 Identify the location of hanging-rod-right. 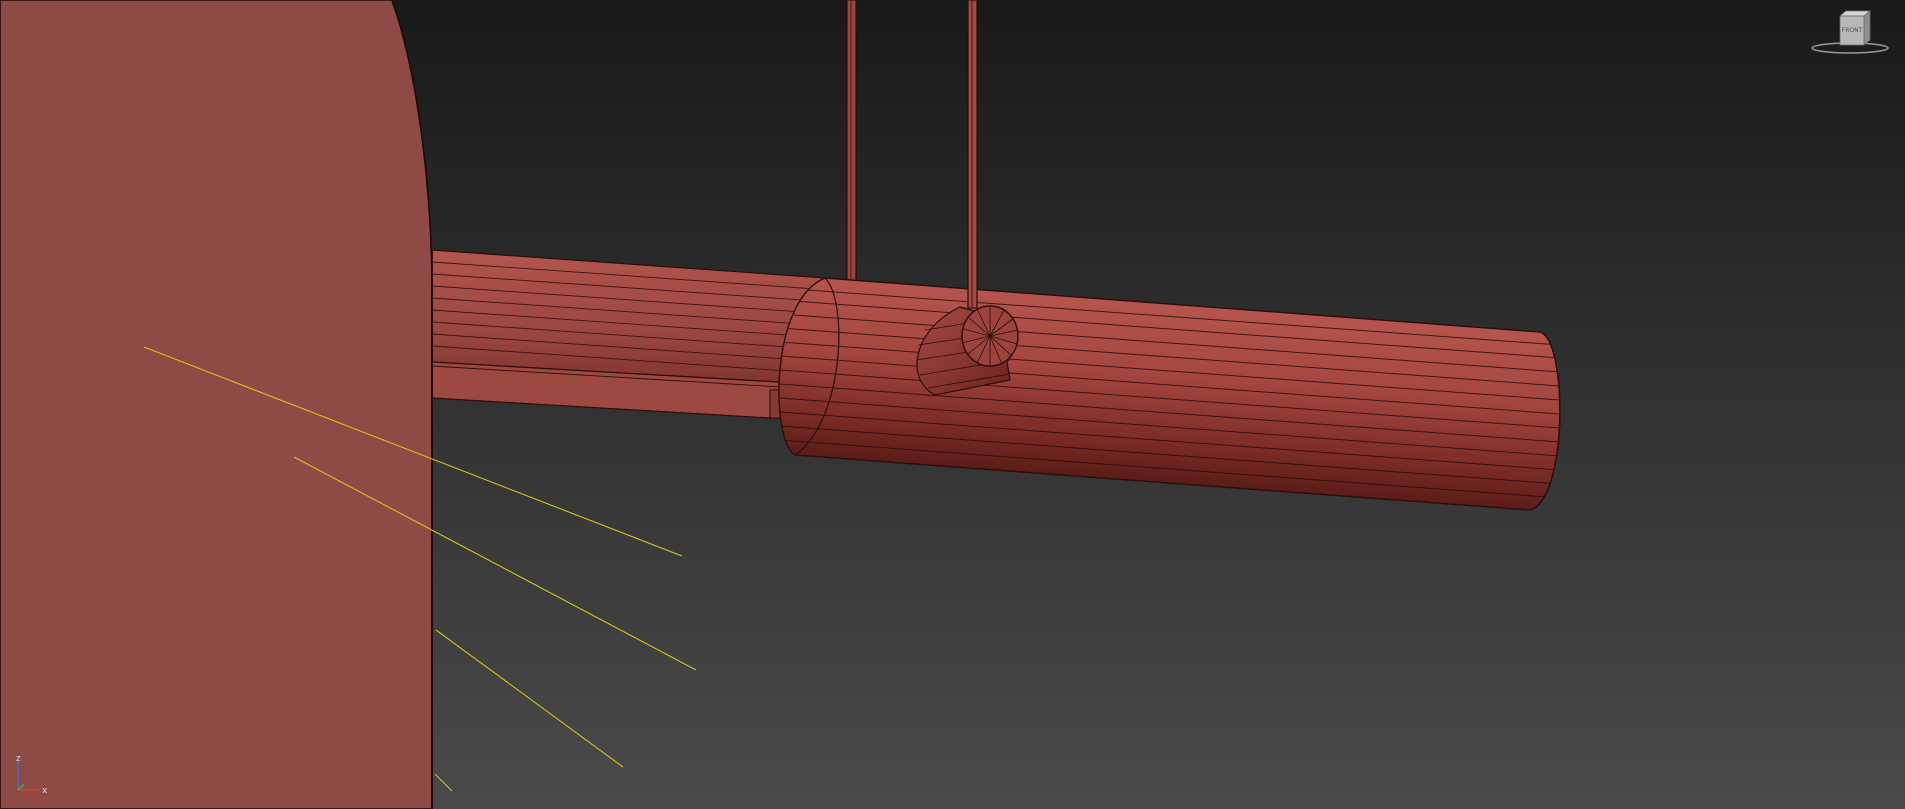
(972, 154).